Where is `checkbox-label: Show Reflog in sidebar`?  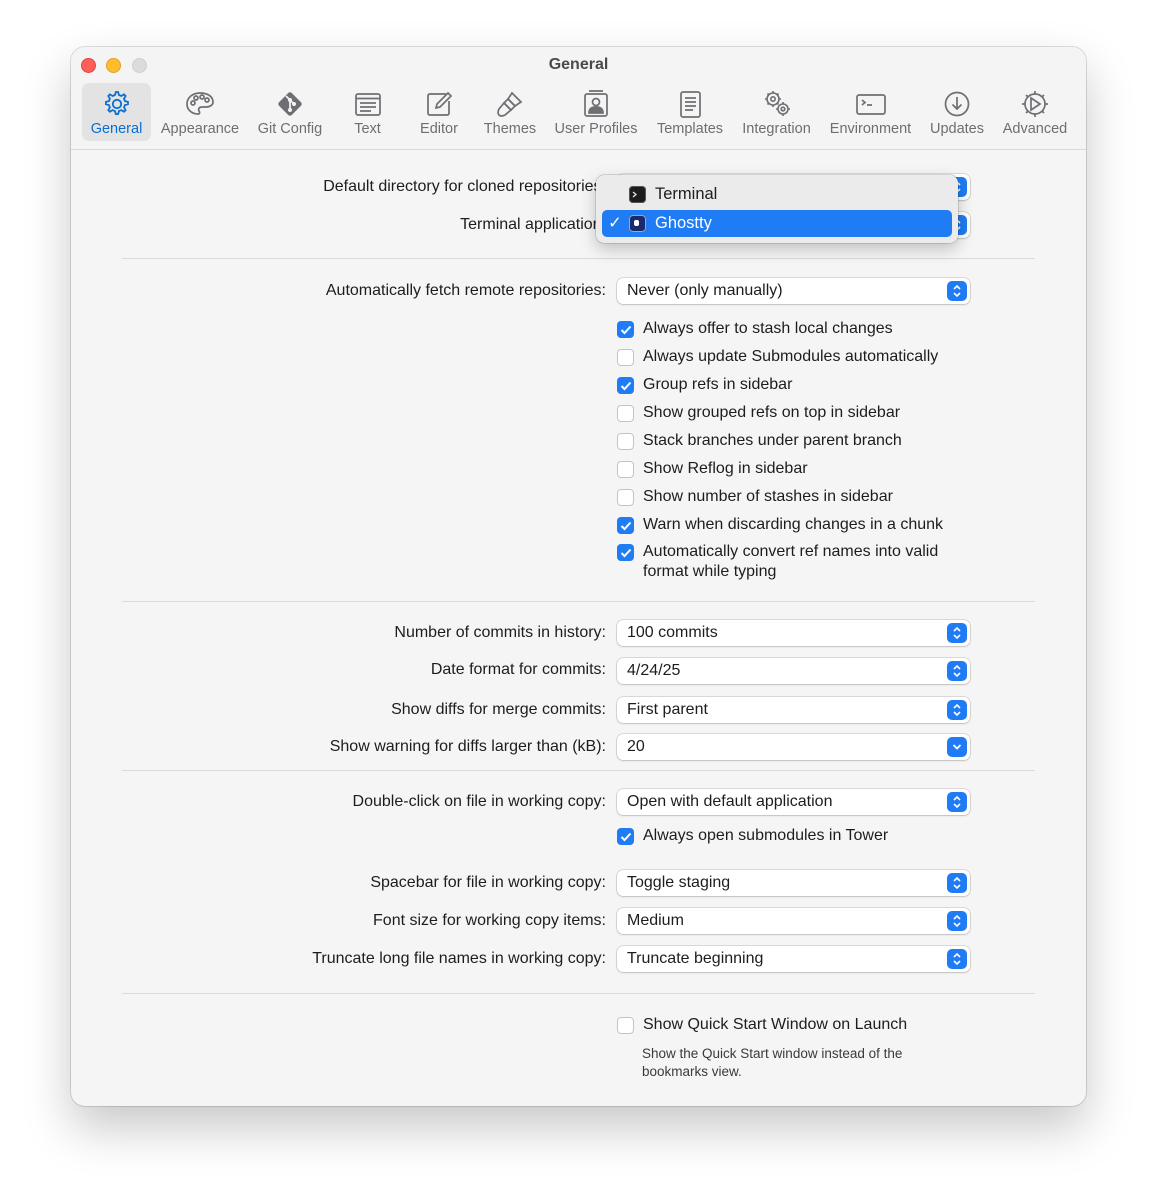
checkbox-label: Show Reflog in sidebar is located at coordinates (725, 468).